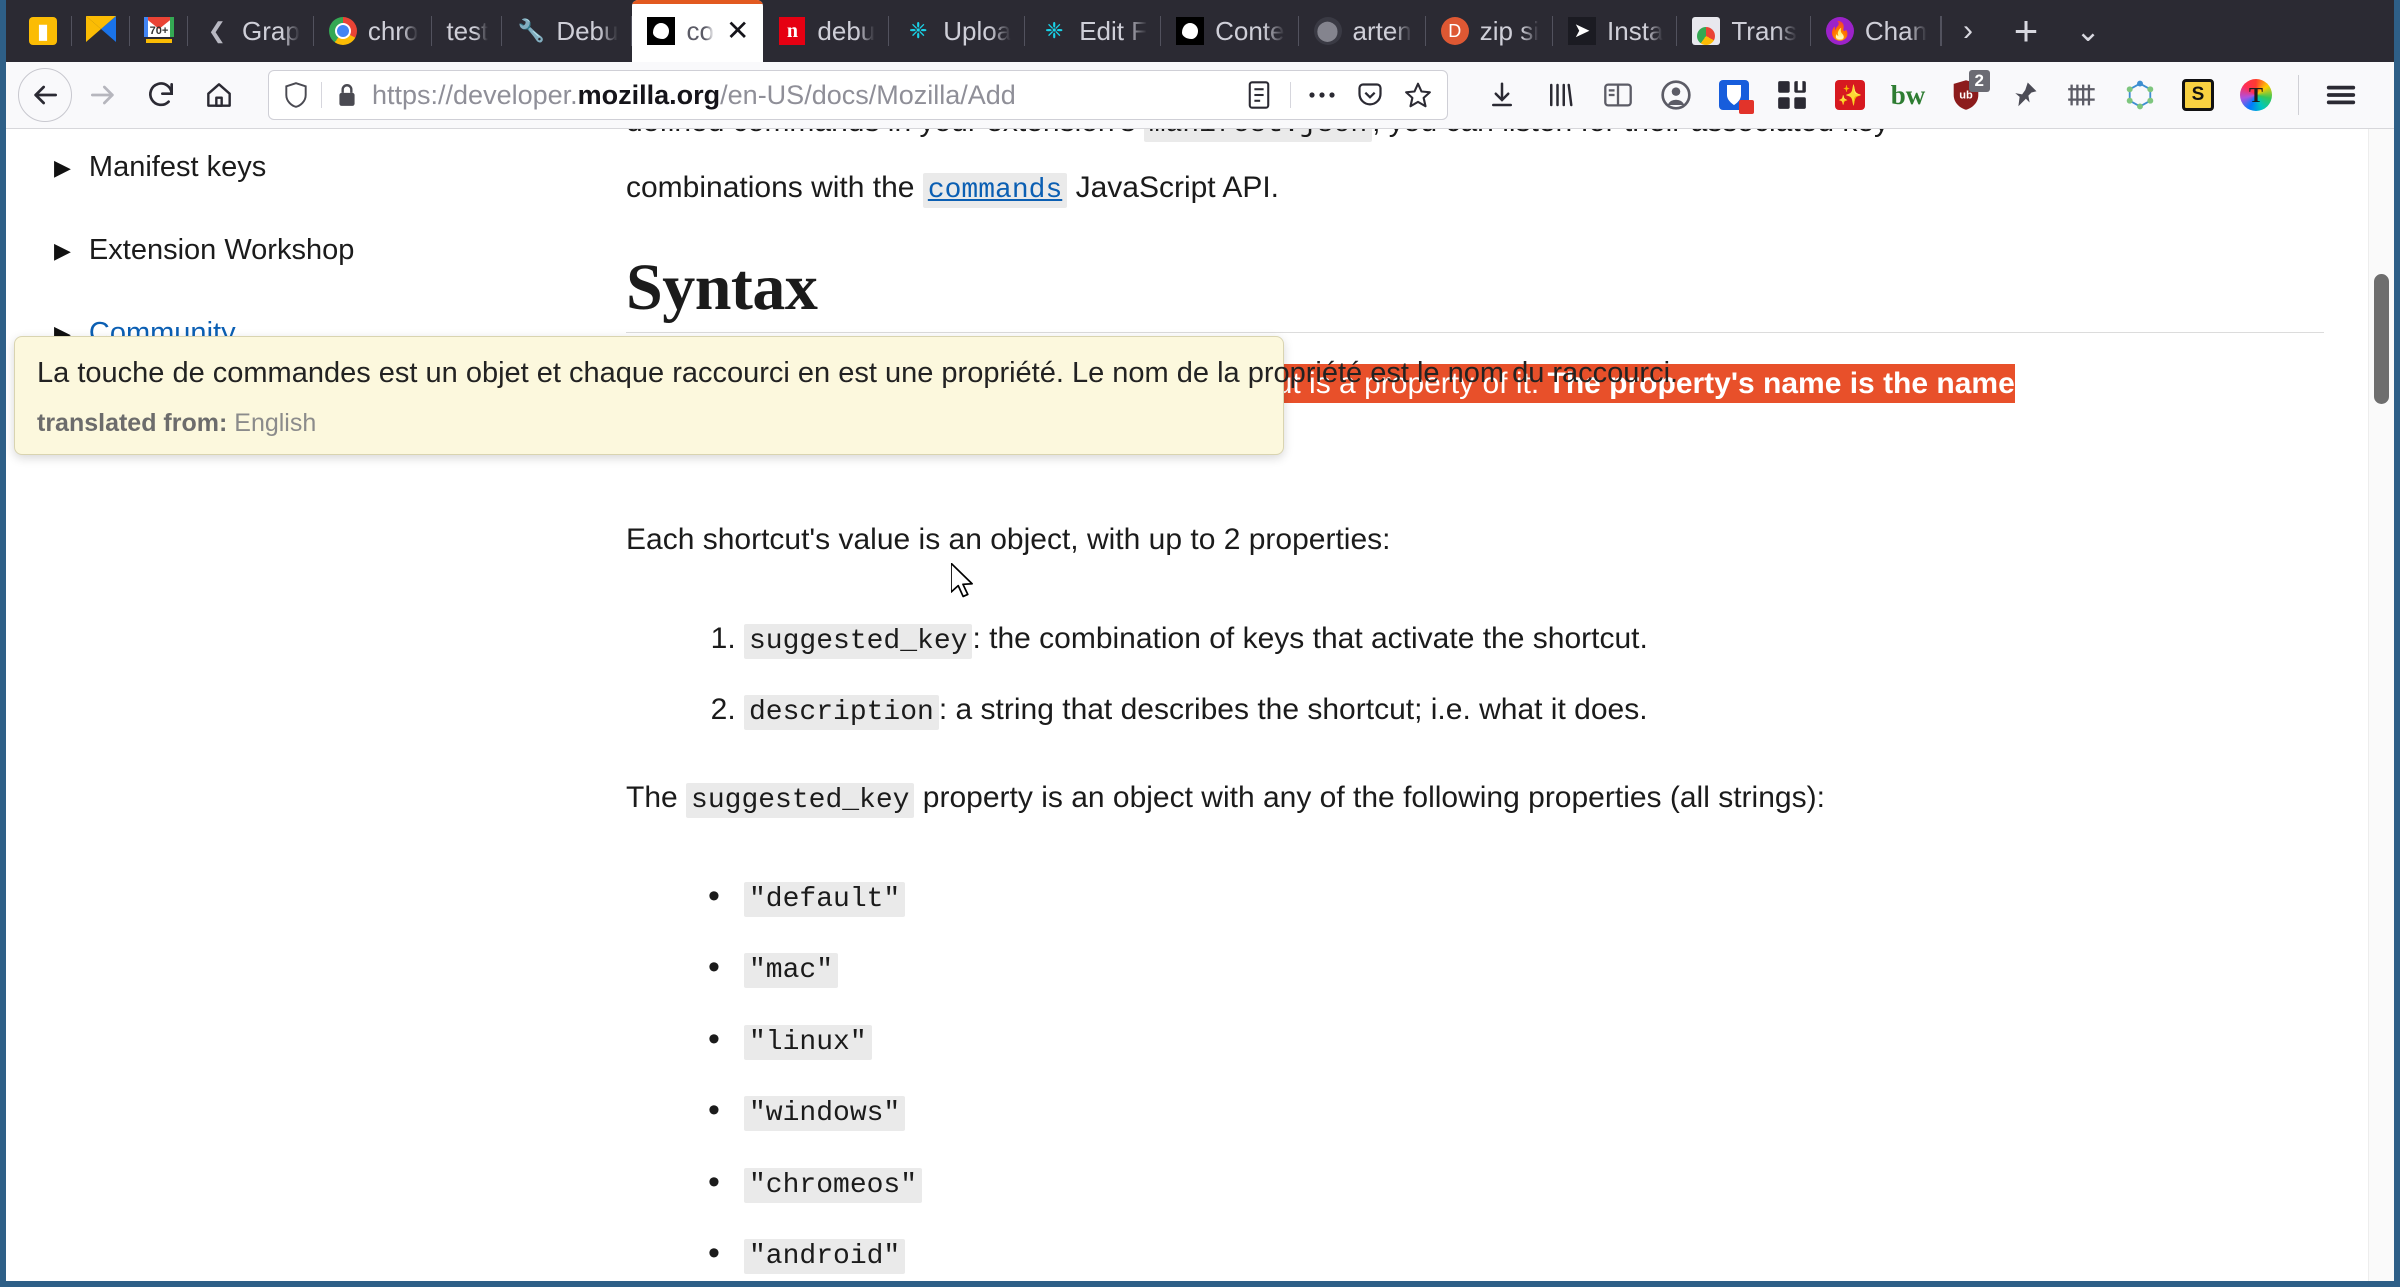  I want to click on bookmark-star-icon, so click(1418, 95).